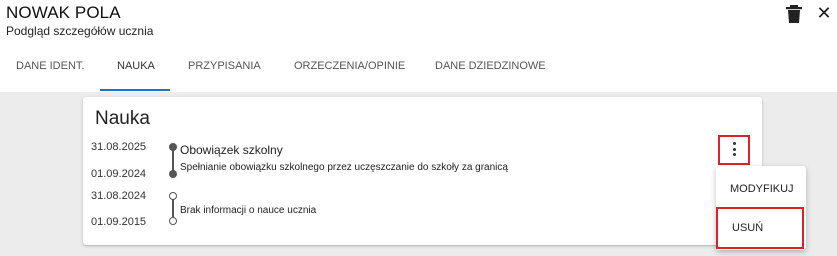 The image size is (837, 256). Describe the element at coordinates (794, 14) in the screenshot. I see `trash-icon` at that location.